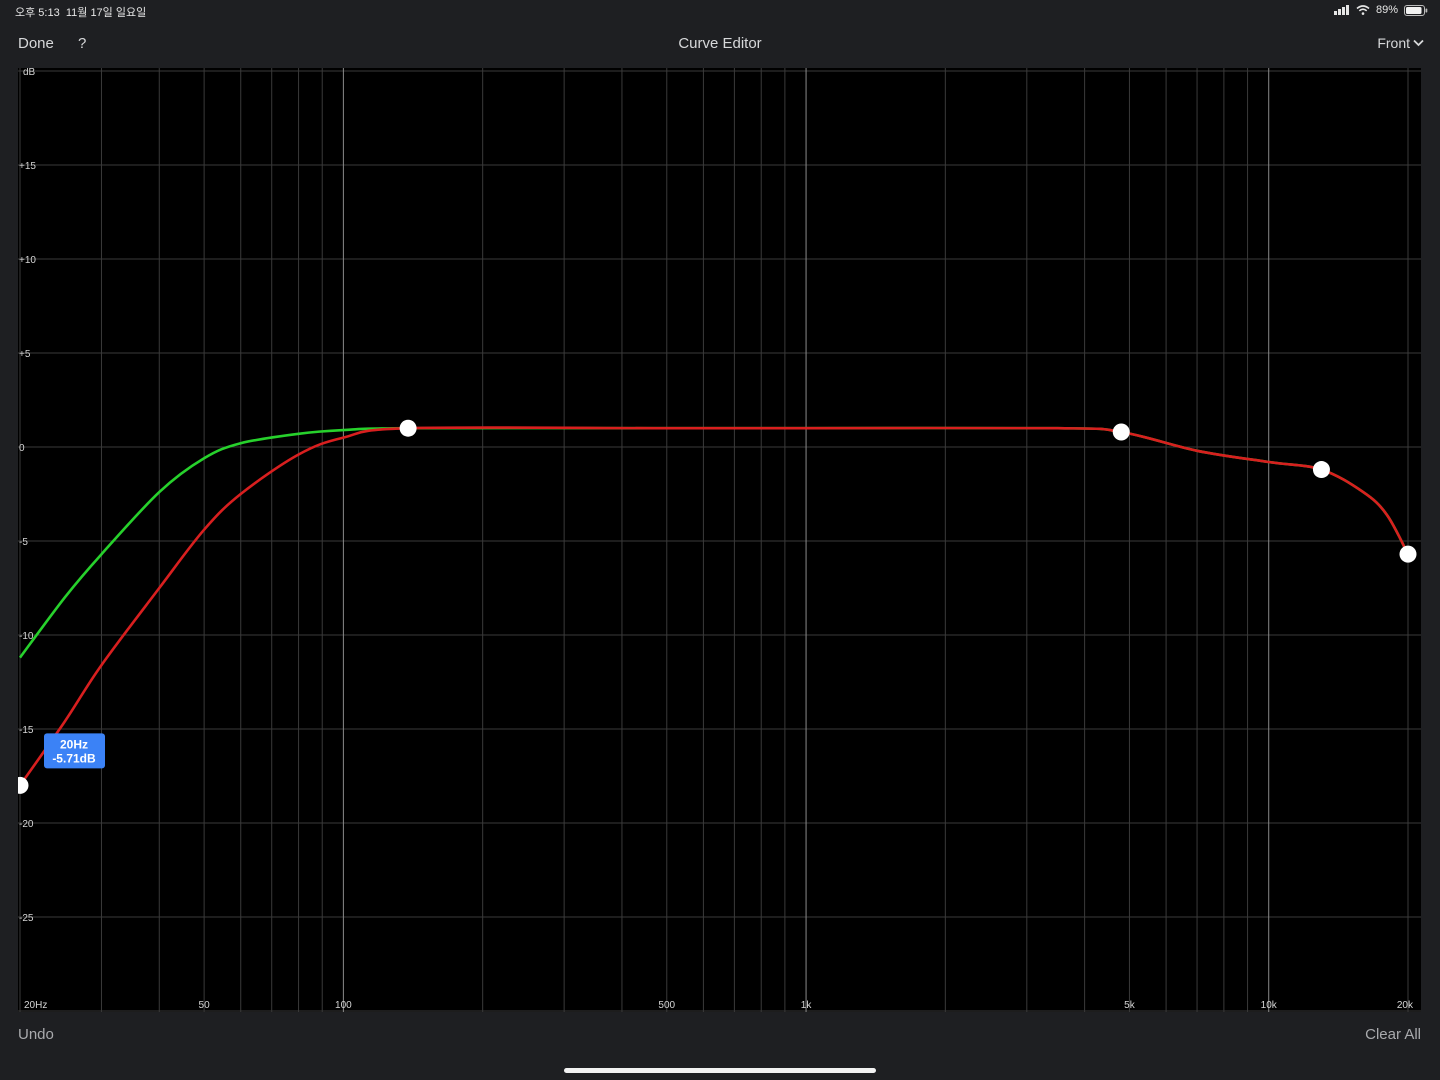 Image resolution: width=1440 pixels, height=1080 pixels. Describe the element at coordinates (26, 824) in the screenshot. I see `y-tick-label: -20` at that location.